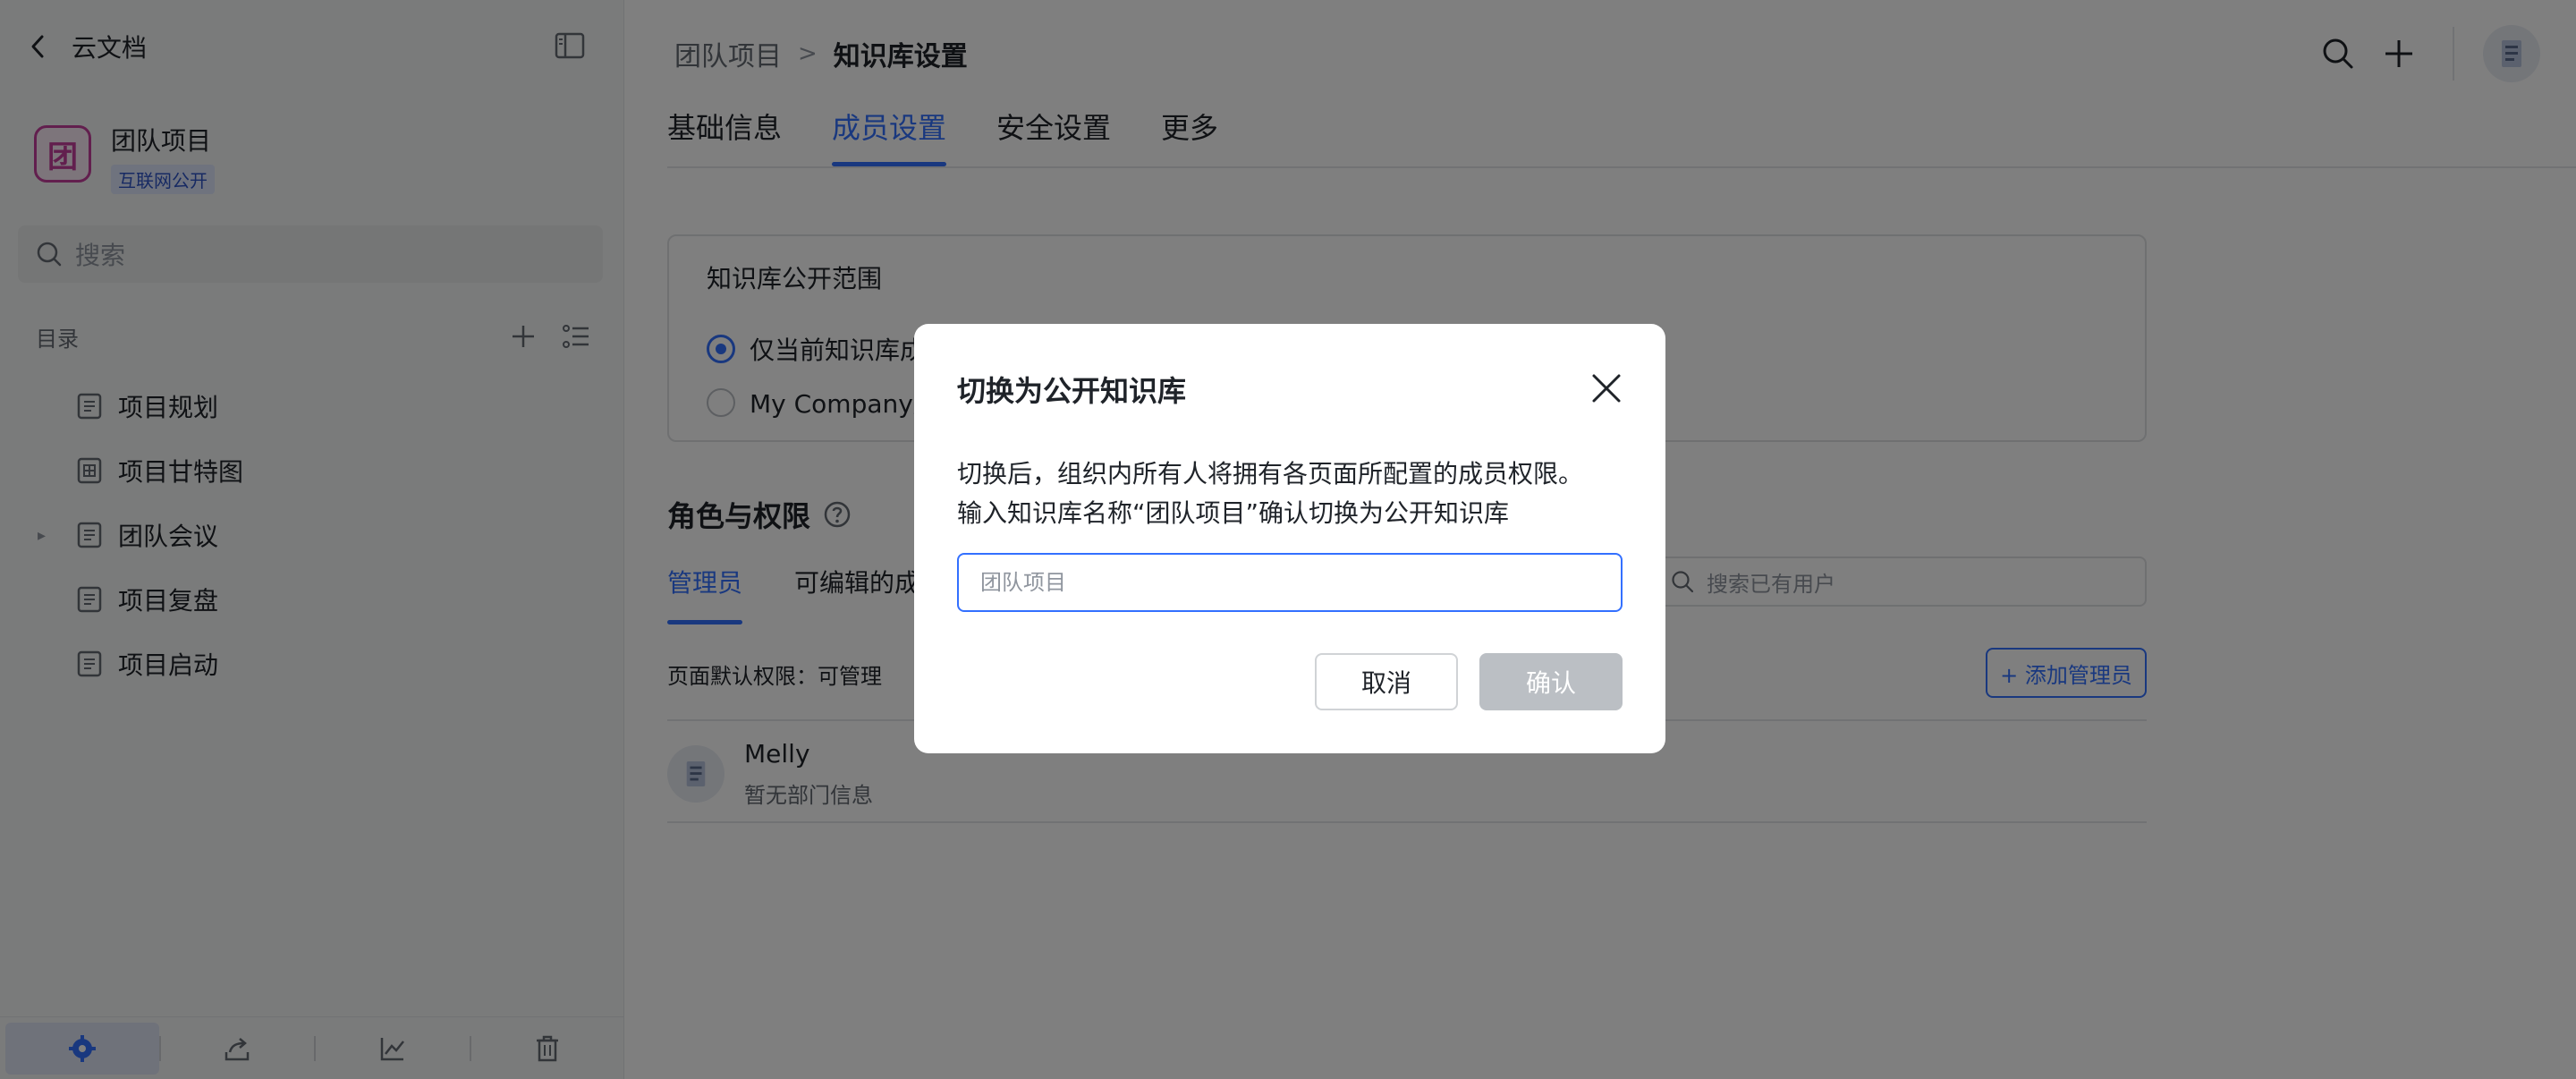  Describe the element at coordinates (1233, 513) in the screenshot. I see `dialog-instruction: 输入知识库名称“团队项目”确认切换为公开知识库` at that location.